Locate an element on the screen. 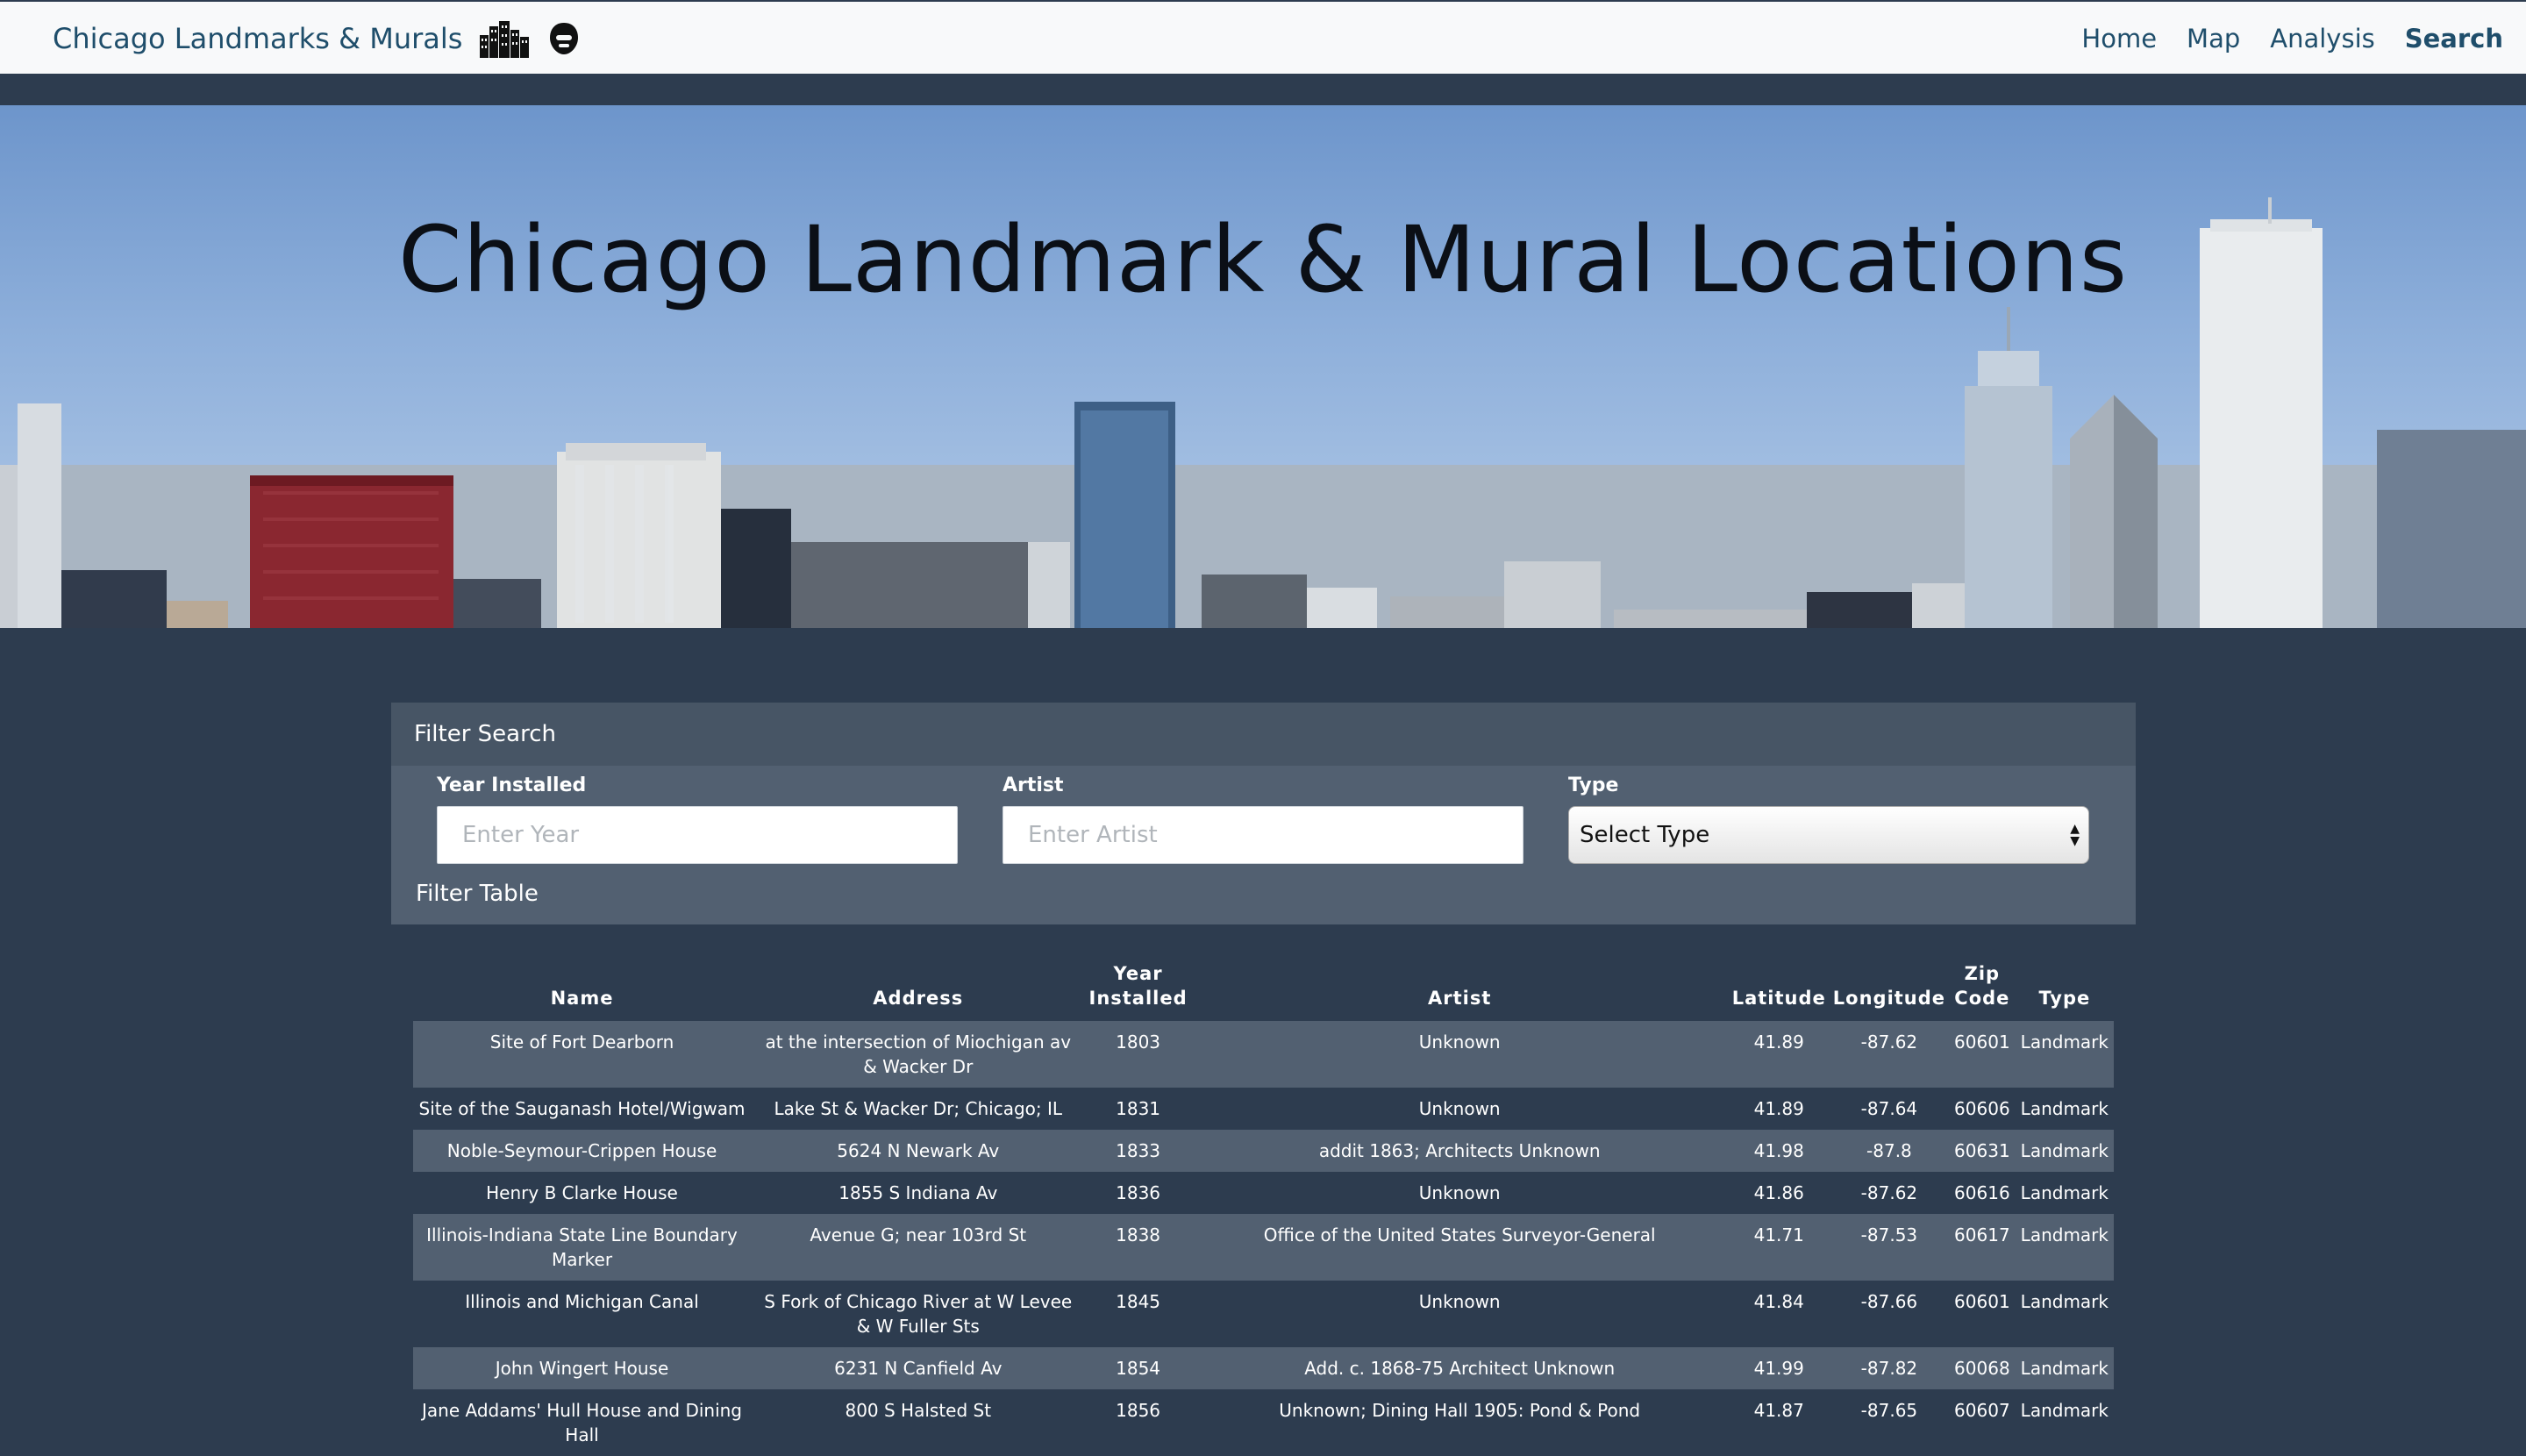 Image resolution: width=2526 pixels, height=1456 pixels. cell-address: Lake St & Wacker Dr; Chicago; IL is located at coordinates (918, 1108).